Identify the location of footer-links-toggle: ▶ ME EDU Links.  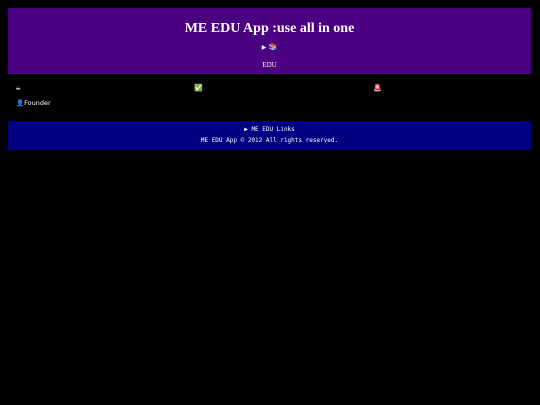
(269, 129).